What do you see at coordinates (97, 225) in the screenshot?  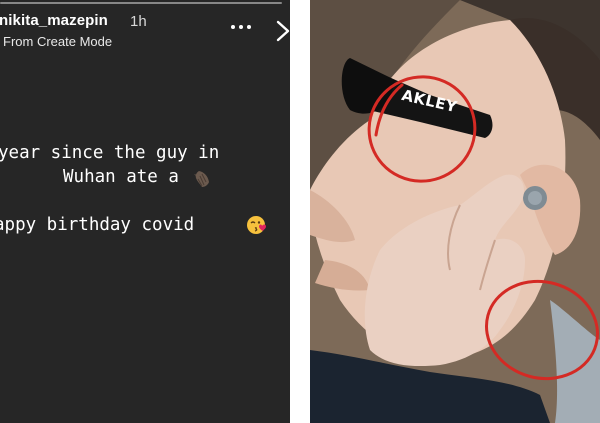 I see `story-text-line-3: appy birthday covid` at bounding box center [97, 225].